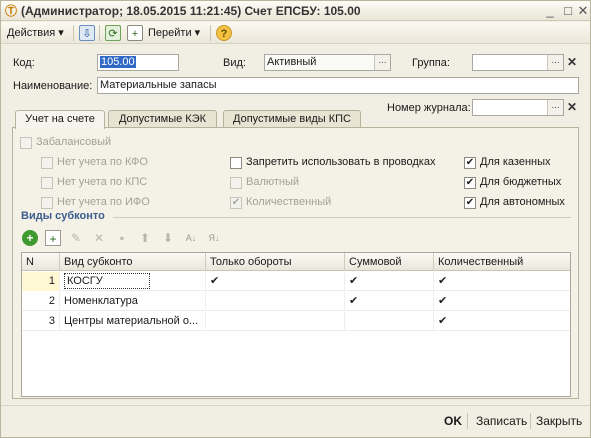  Describe the element at coordinates (61, 33) in the screenshot. I see `dropdown-arrow-icon: ▾` at that location.